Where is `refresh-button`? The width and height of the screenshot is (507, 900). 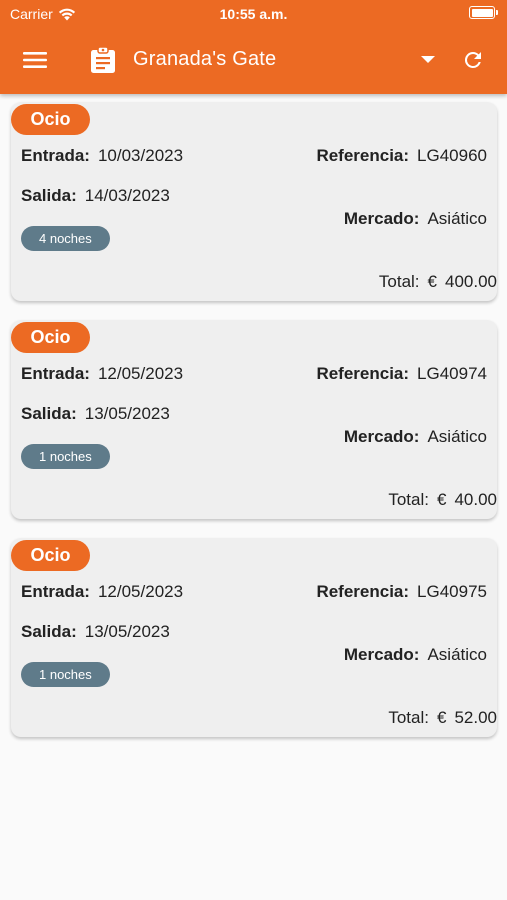
refresh-button is located at coordinates (473, 60).